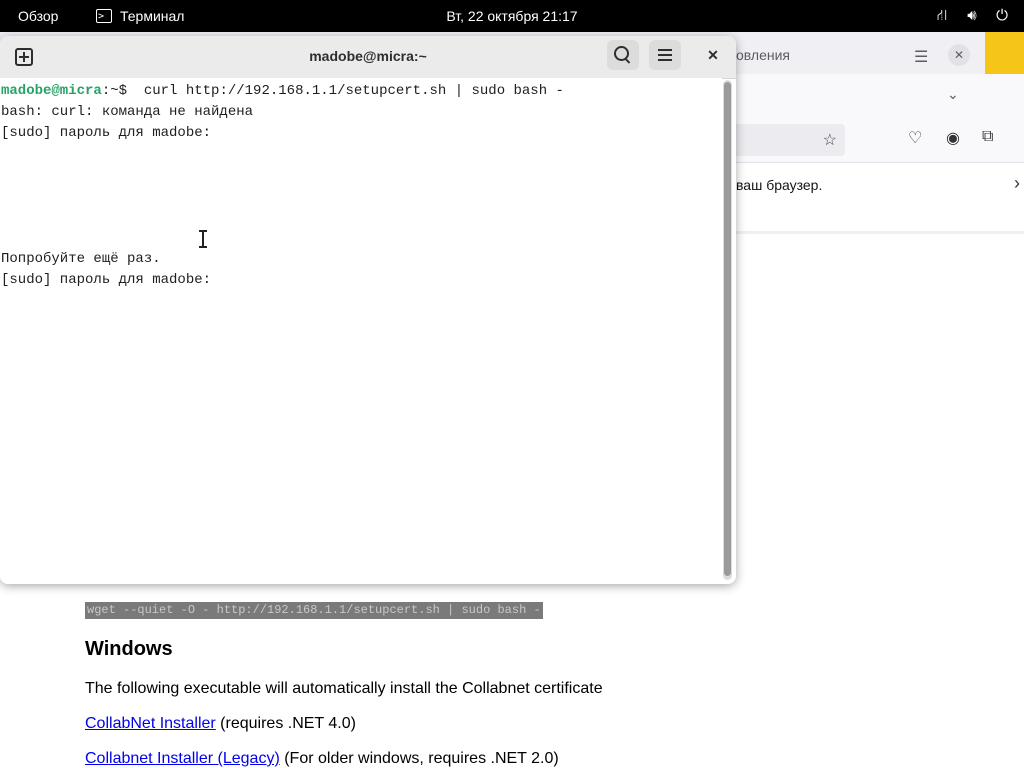  Describe the element at coordinates (419, 758) in the screenshot. I see `link2-suffix: (For older windows, requires .NET 2.0)` at that location.